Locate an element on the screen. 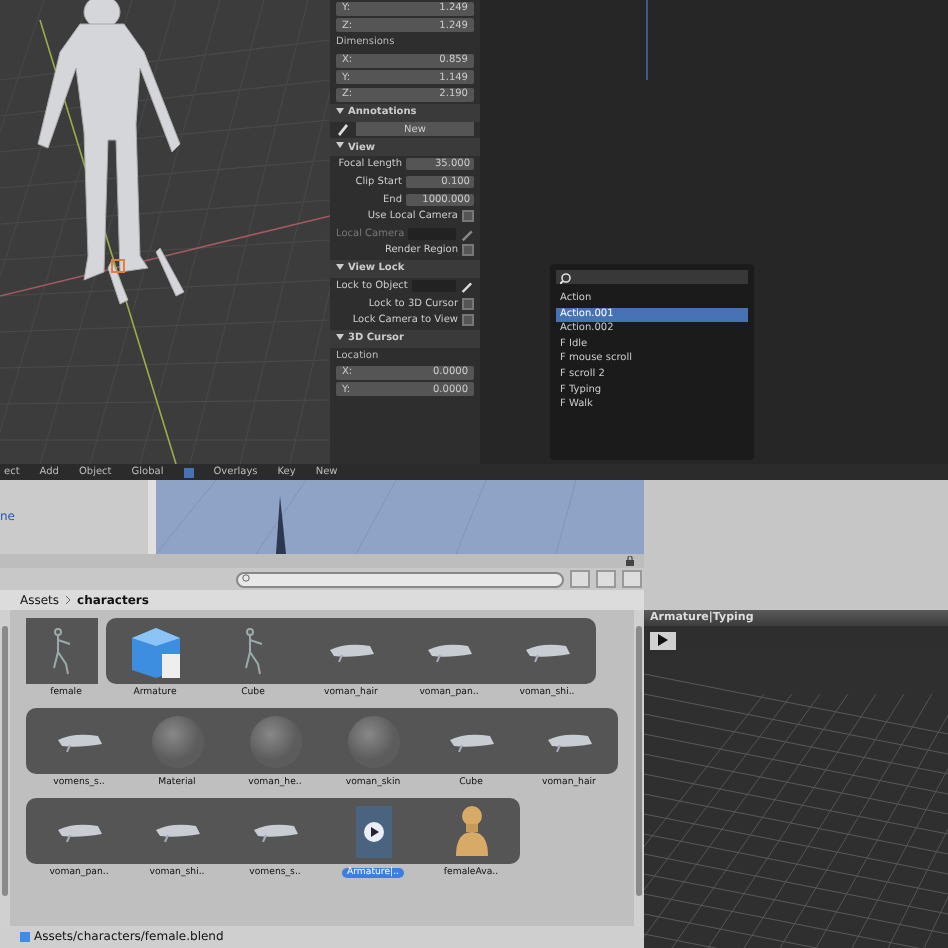  chevron-icon is located at coordinates (68, 600).